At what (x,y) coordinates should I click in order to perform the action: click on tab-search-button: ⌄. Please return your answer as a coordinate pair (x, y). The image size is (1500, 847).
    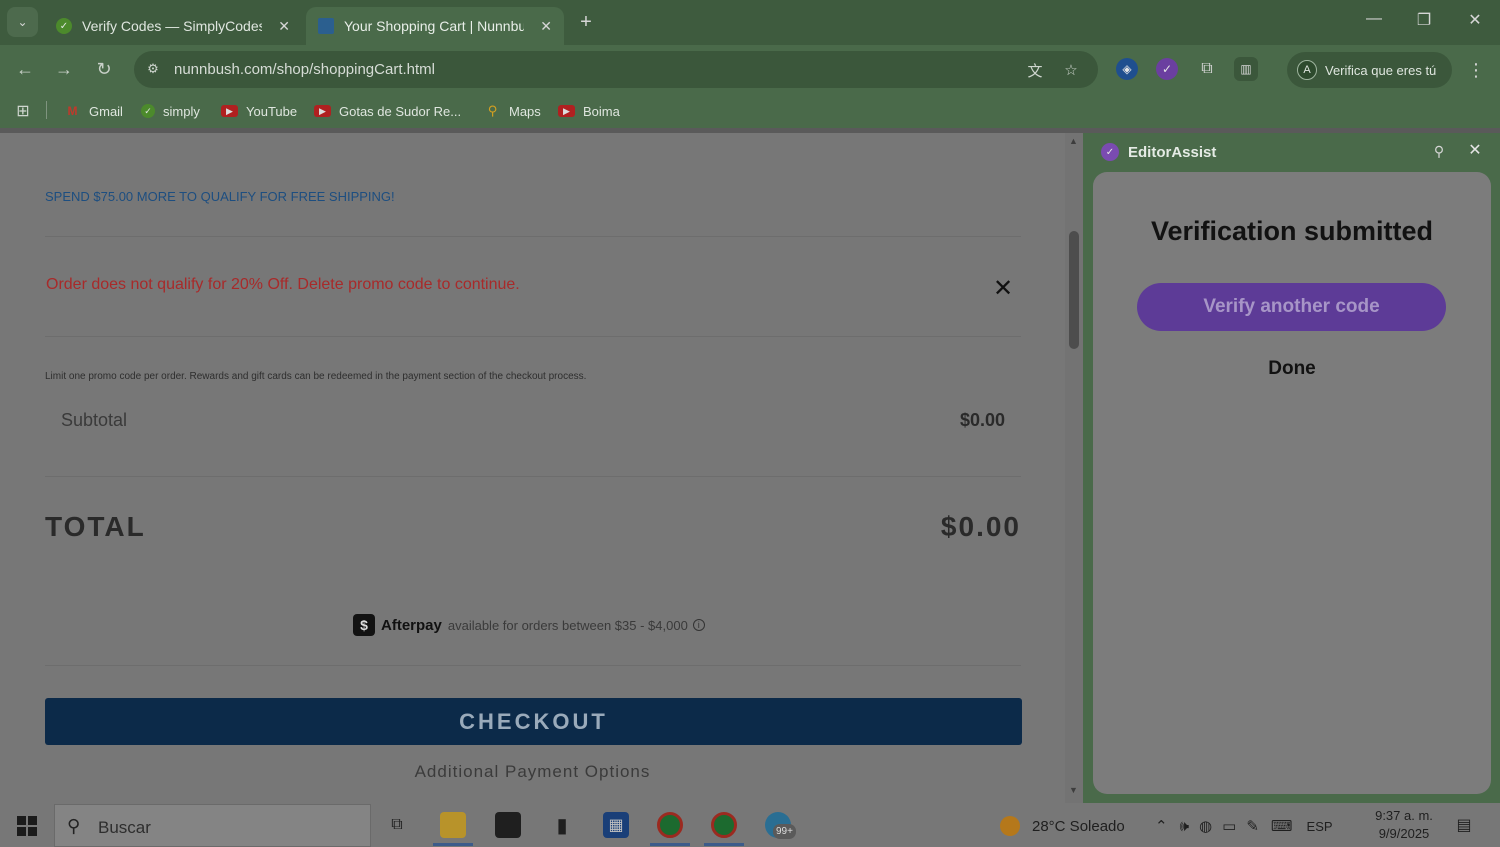
    Looking at the image, I should click on (22, 22).